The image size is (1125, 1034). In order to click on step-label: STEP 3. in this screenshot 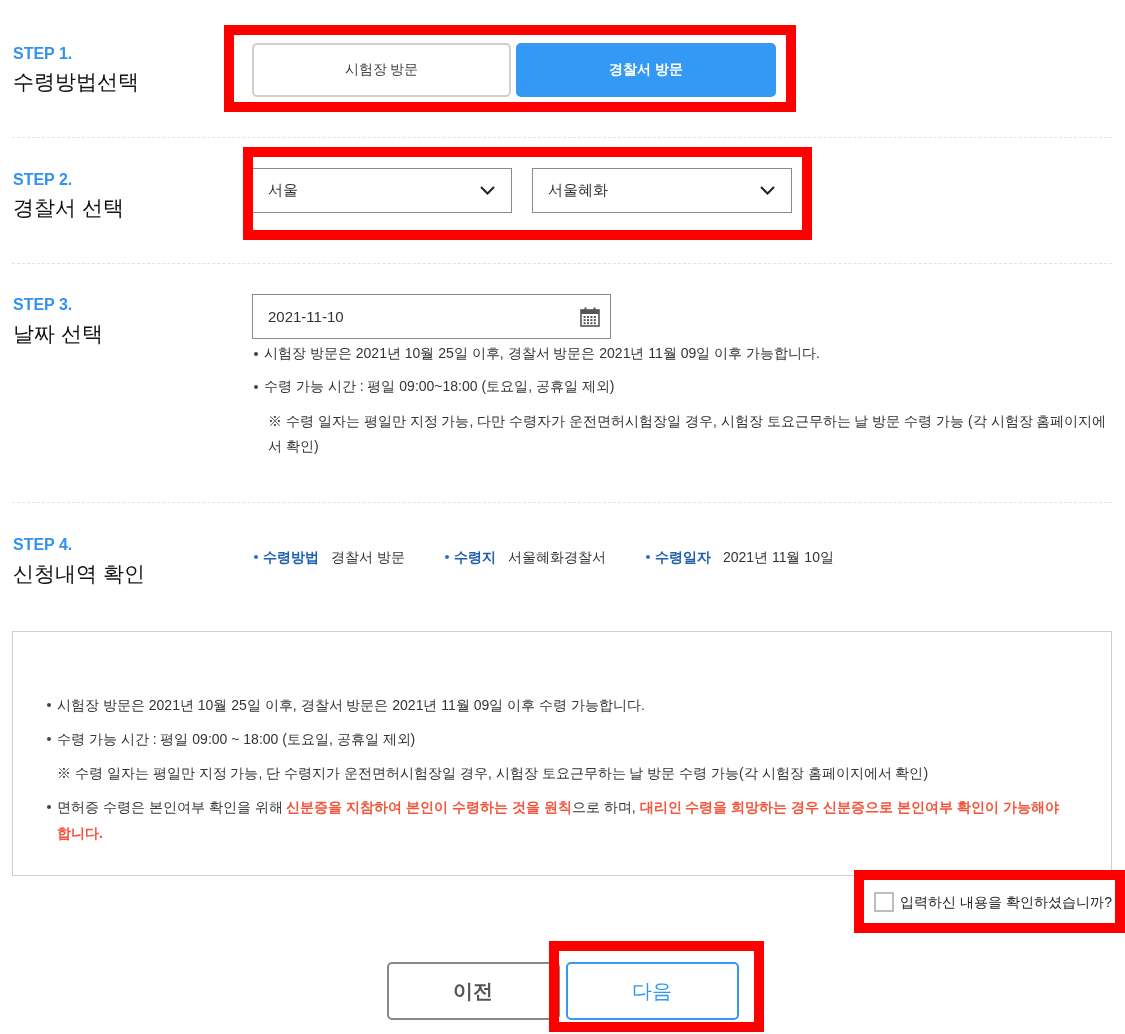, I will do `click(43, 305)`.